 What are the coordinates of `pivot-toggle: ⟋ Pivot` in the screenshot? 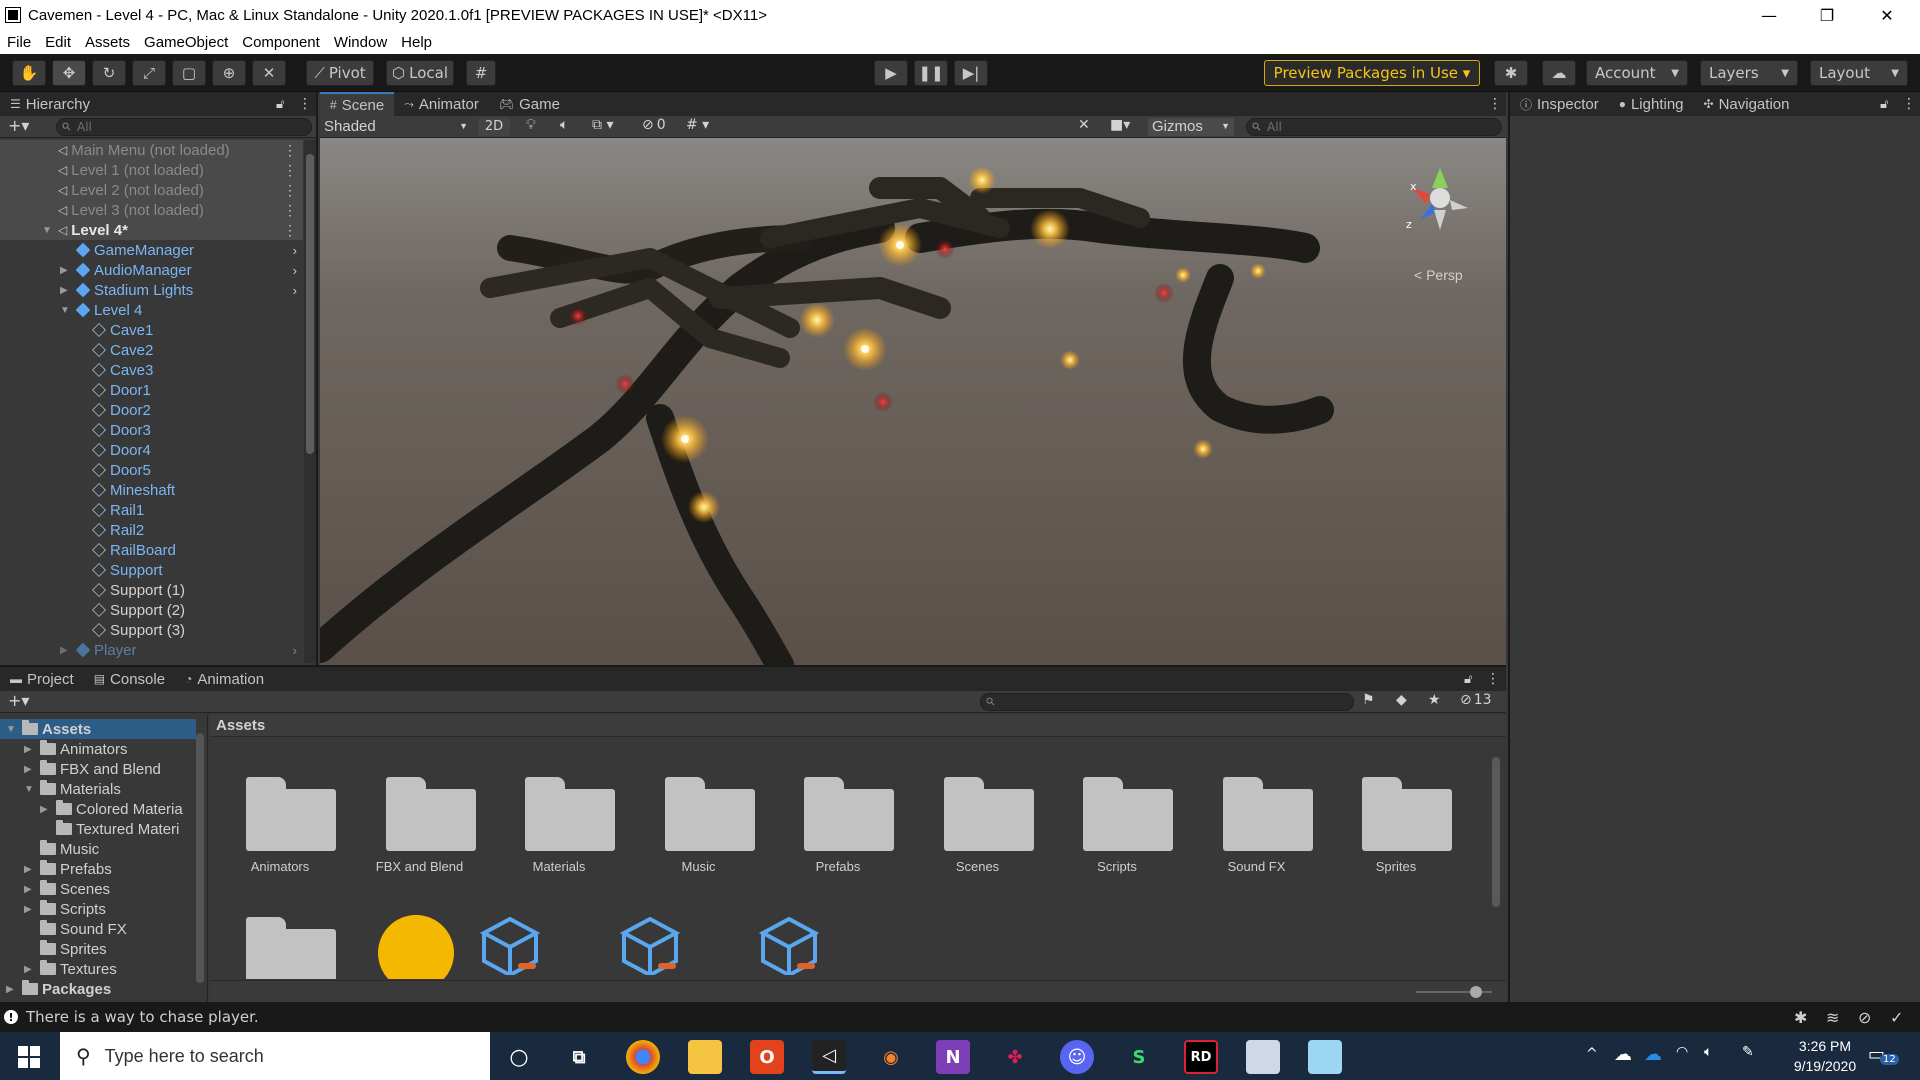 It's located at (340, 73).